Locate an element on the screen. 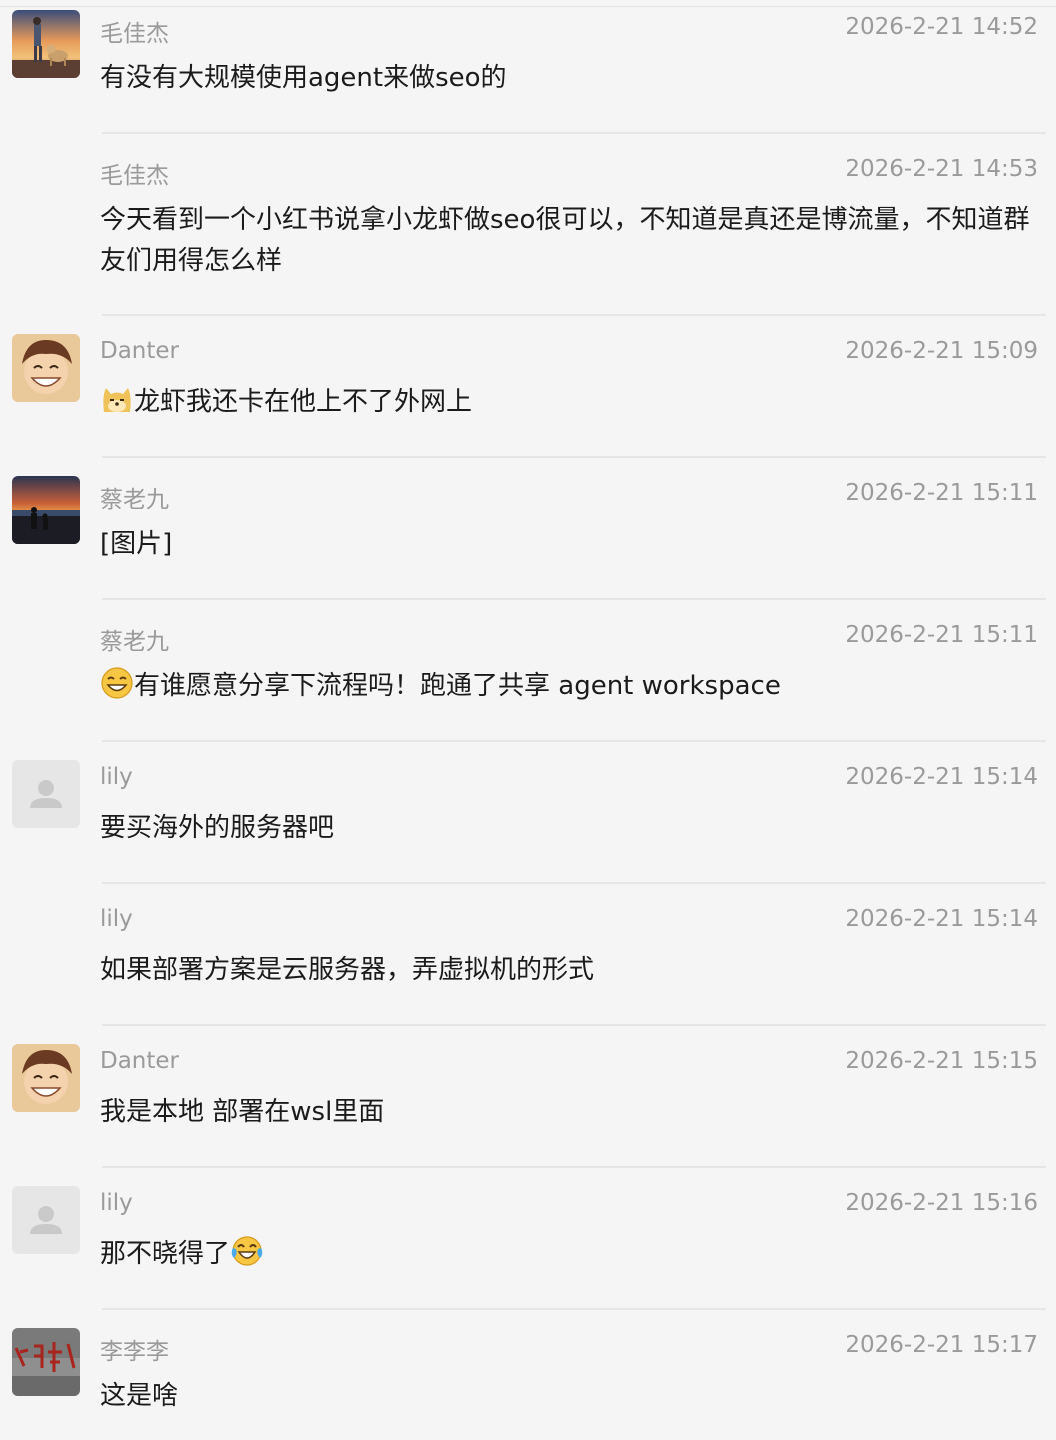  message-item: lily 2026-2-21 15:16 那不晓得了 is located at coordinates (528, 1246).